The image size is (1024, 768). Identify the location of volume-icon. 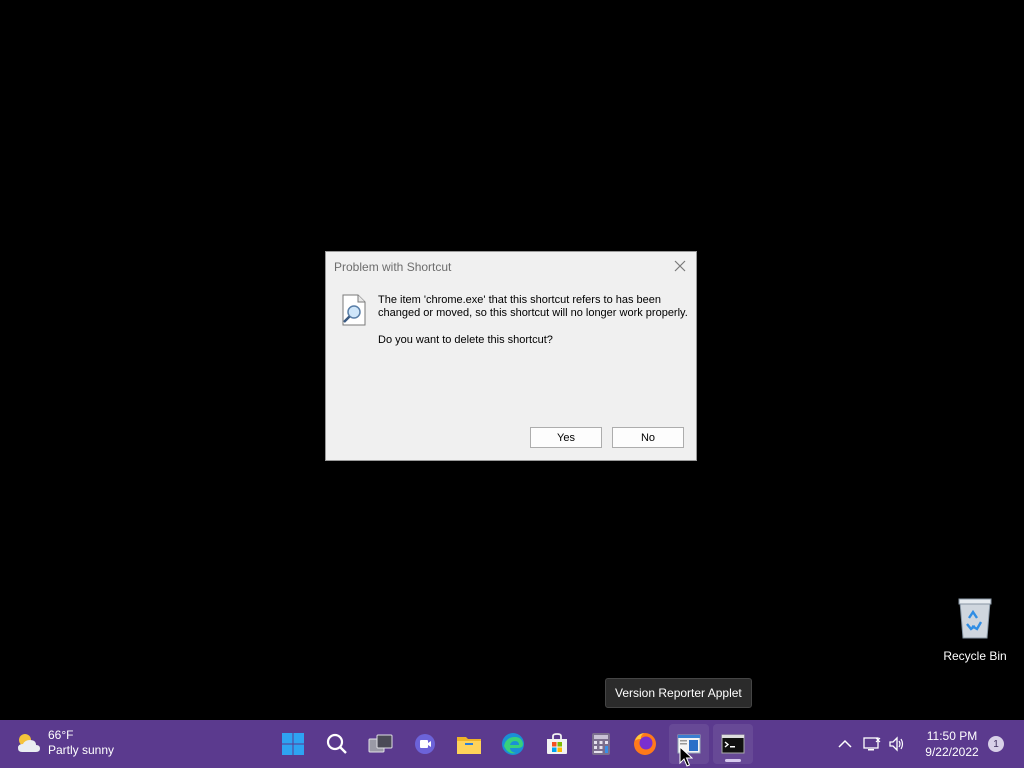
(896, 744).